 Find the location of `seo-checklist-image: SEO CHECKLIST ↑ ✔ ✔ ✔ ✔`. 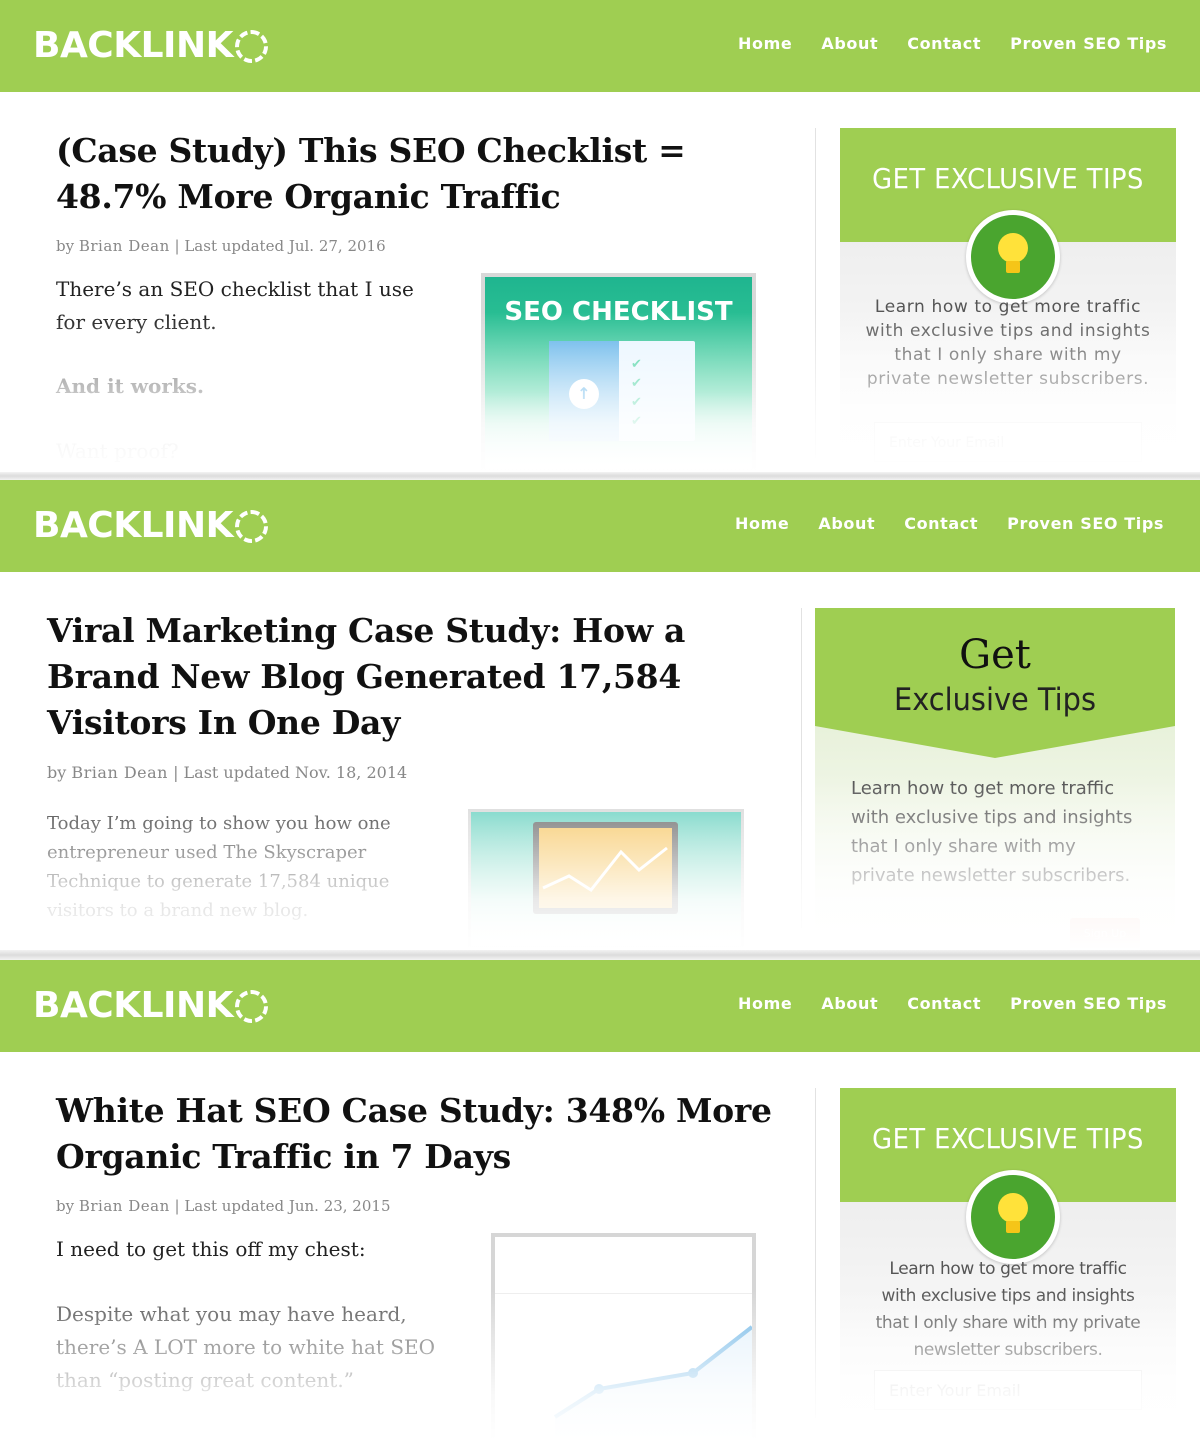

seo-checklist-image: SEO CHECKLIST ↑ ✔ ✔ ✔ ✔ is located at coordinates (618, 372).